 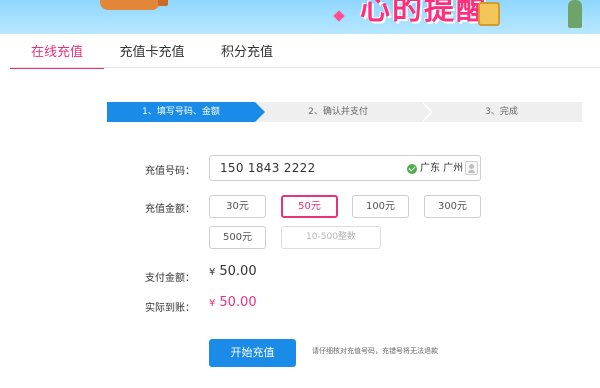 I want to click on step-confirm-pay: 2、确认并支付, so click(x=344, y=112).